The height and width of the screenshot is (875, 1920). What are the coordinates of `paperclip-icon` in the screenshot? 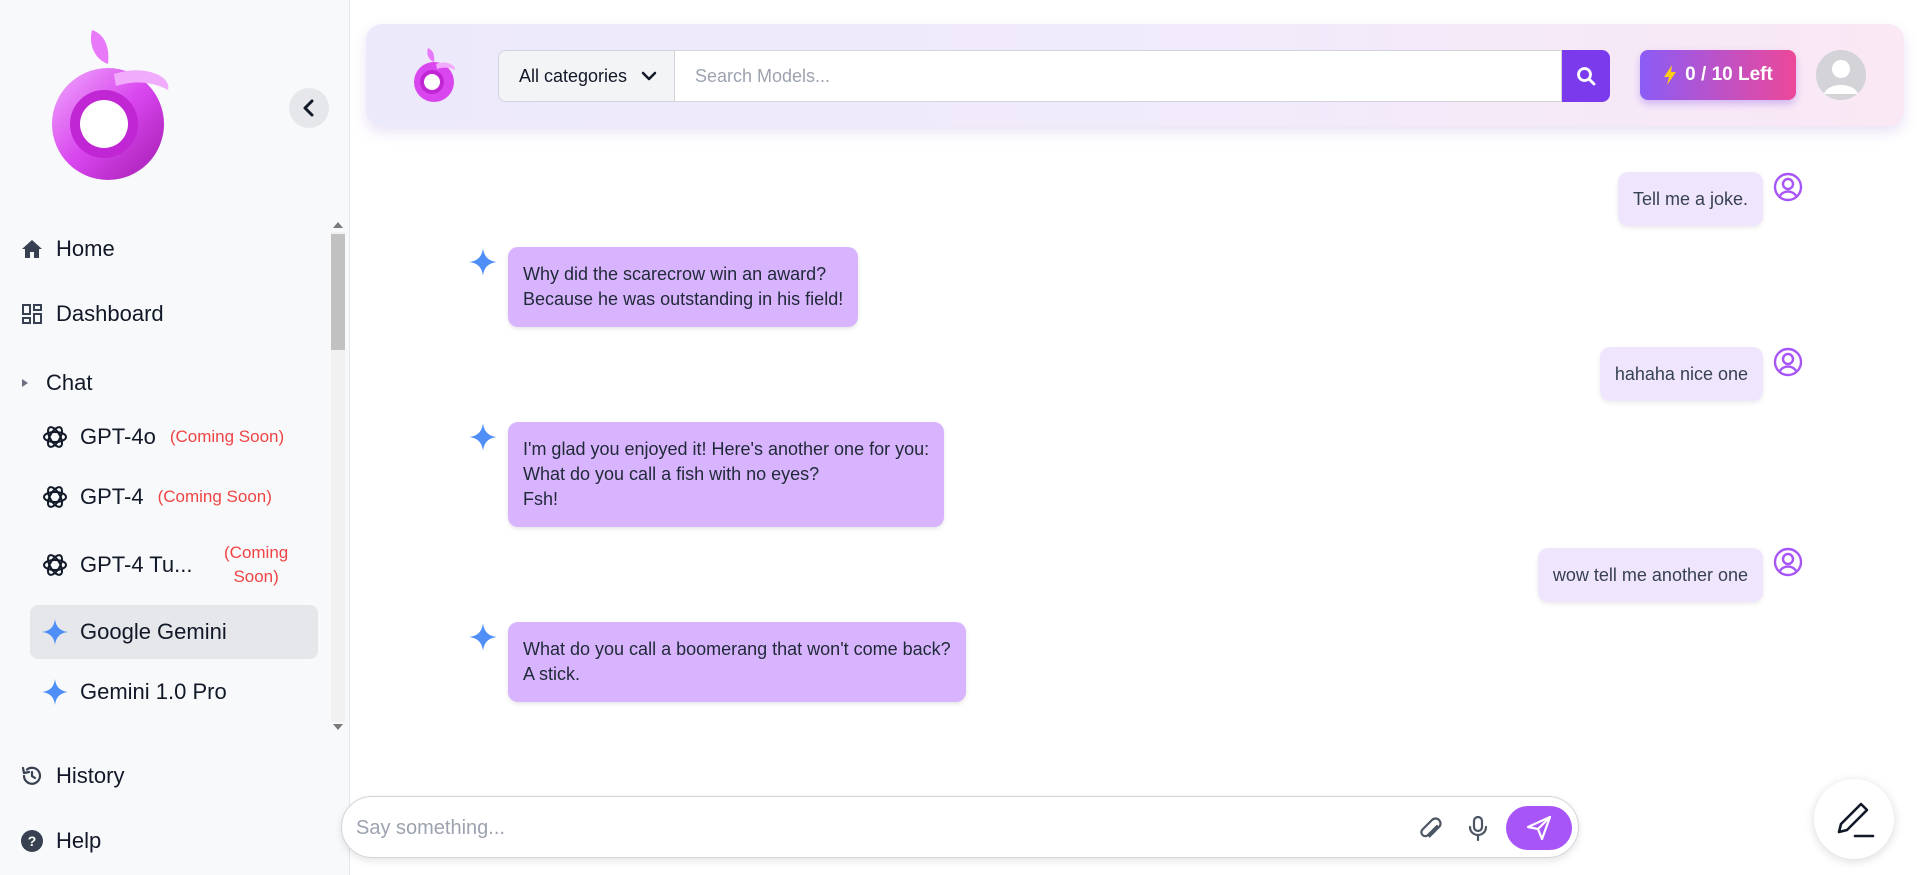 It's located at (1430, 828).